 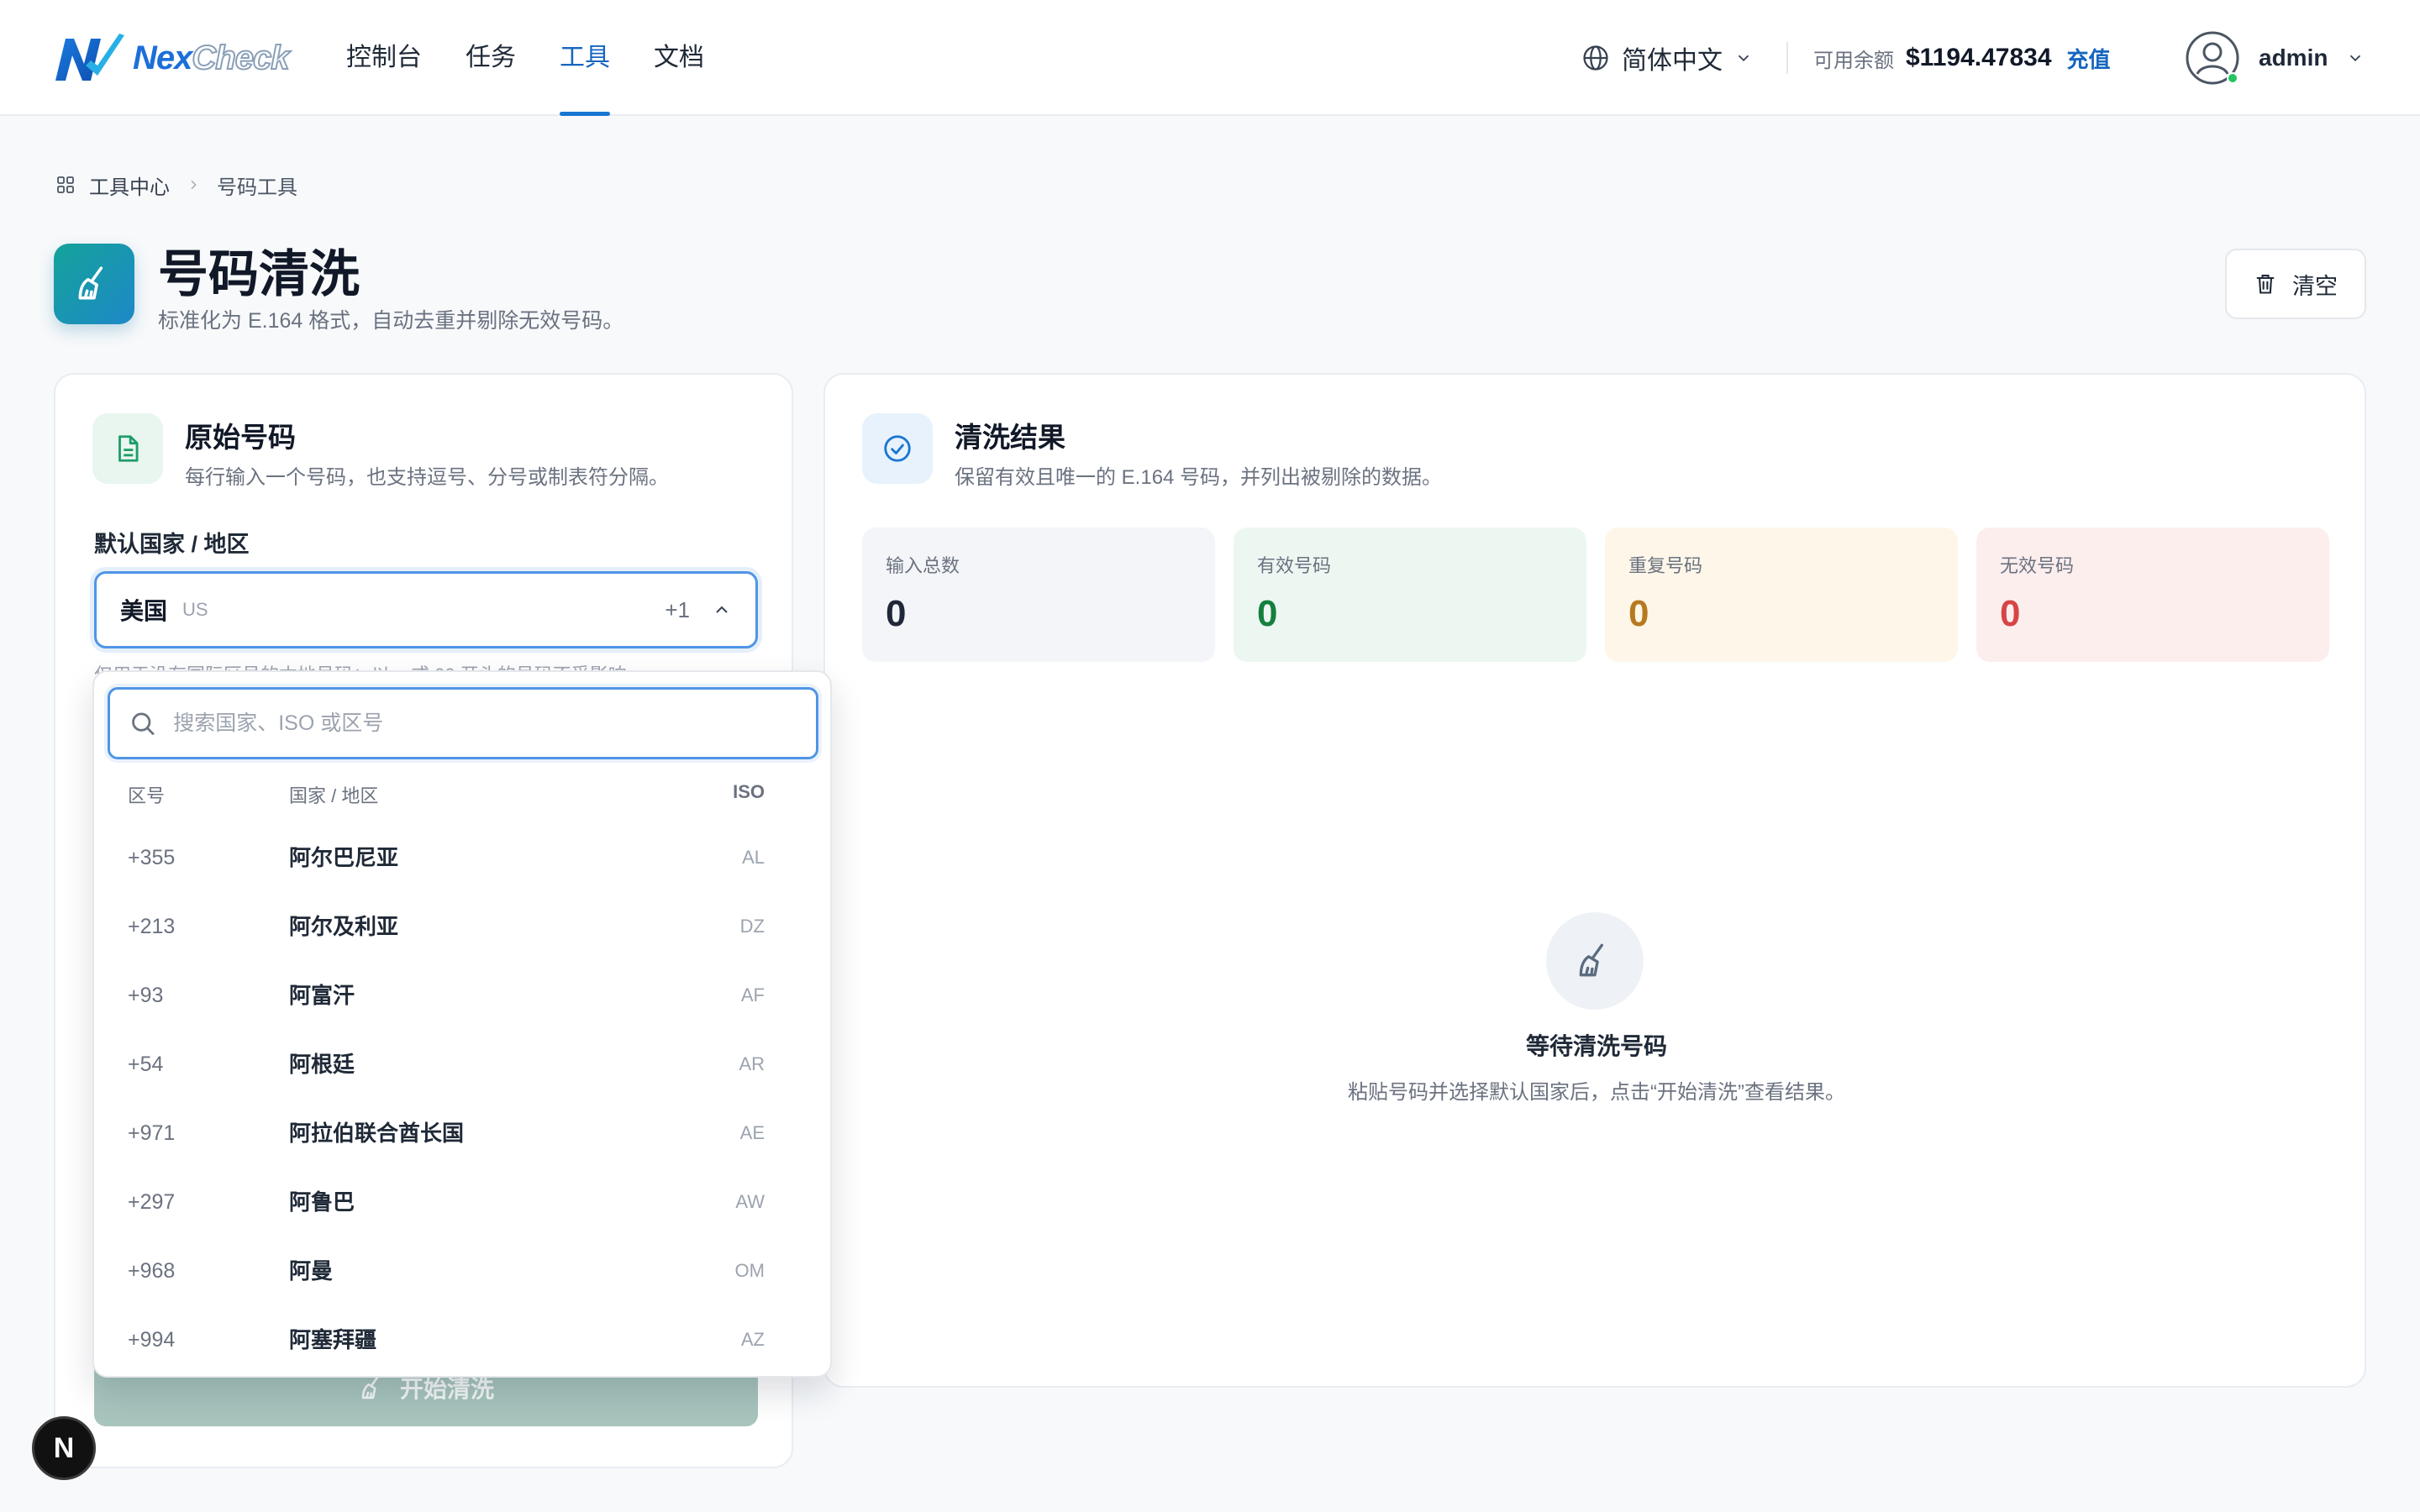 I want to click on trash-icon, so click(x=2266, y=284).